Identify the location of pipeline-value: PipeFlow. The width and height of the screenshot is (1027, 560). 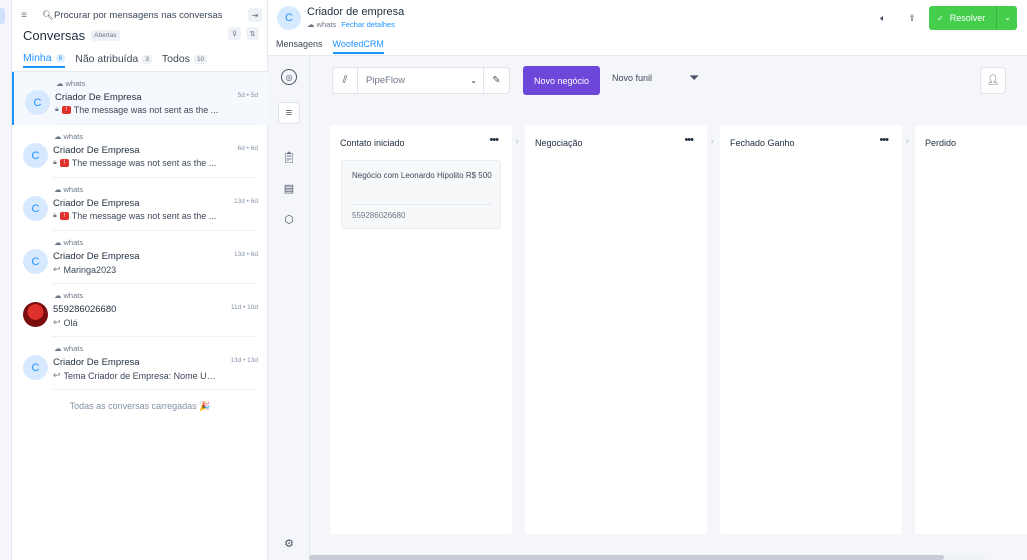
(386, 80).